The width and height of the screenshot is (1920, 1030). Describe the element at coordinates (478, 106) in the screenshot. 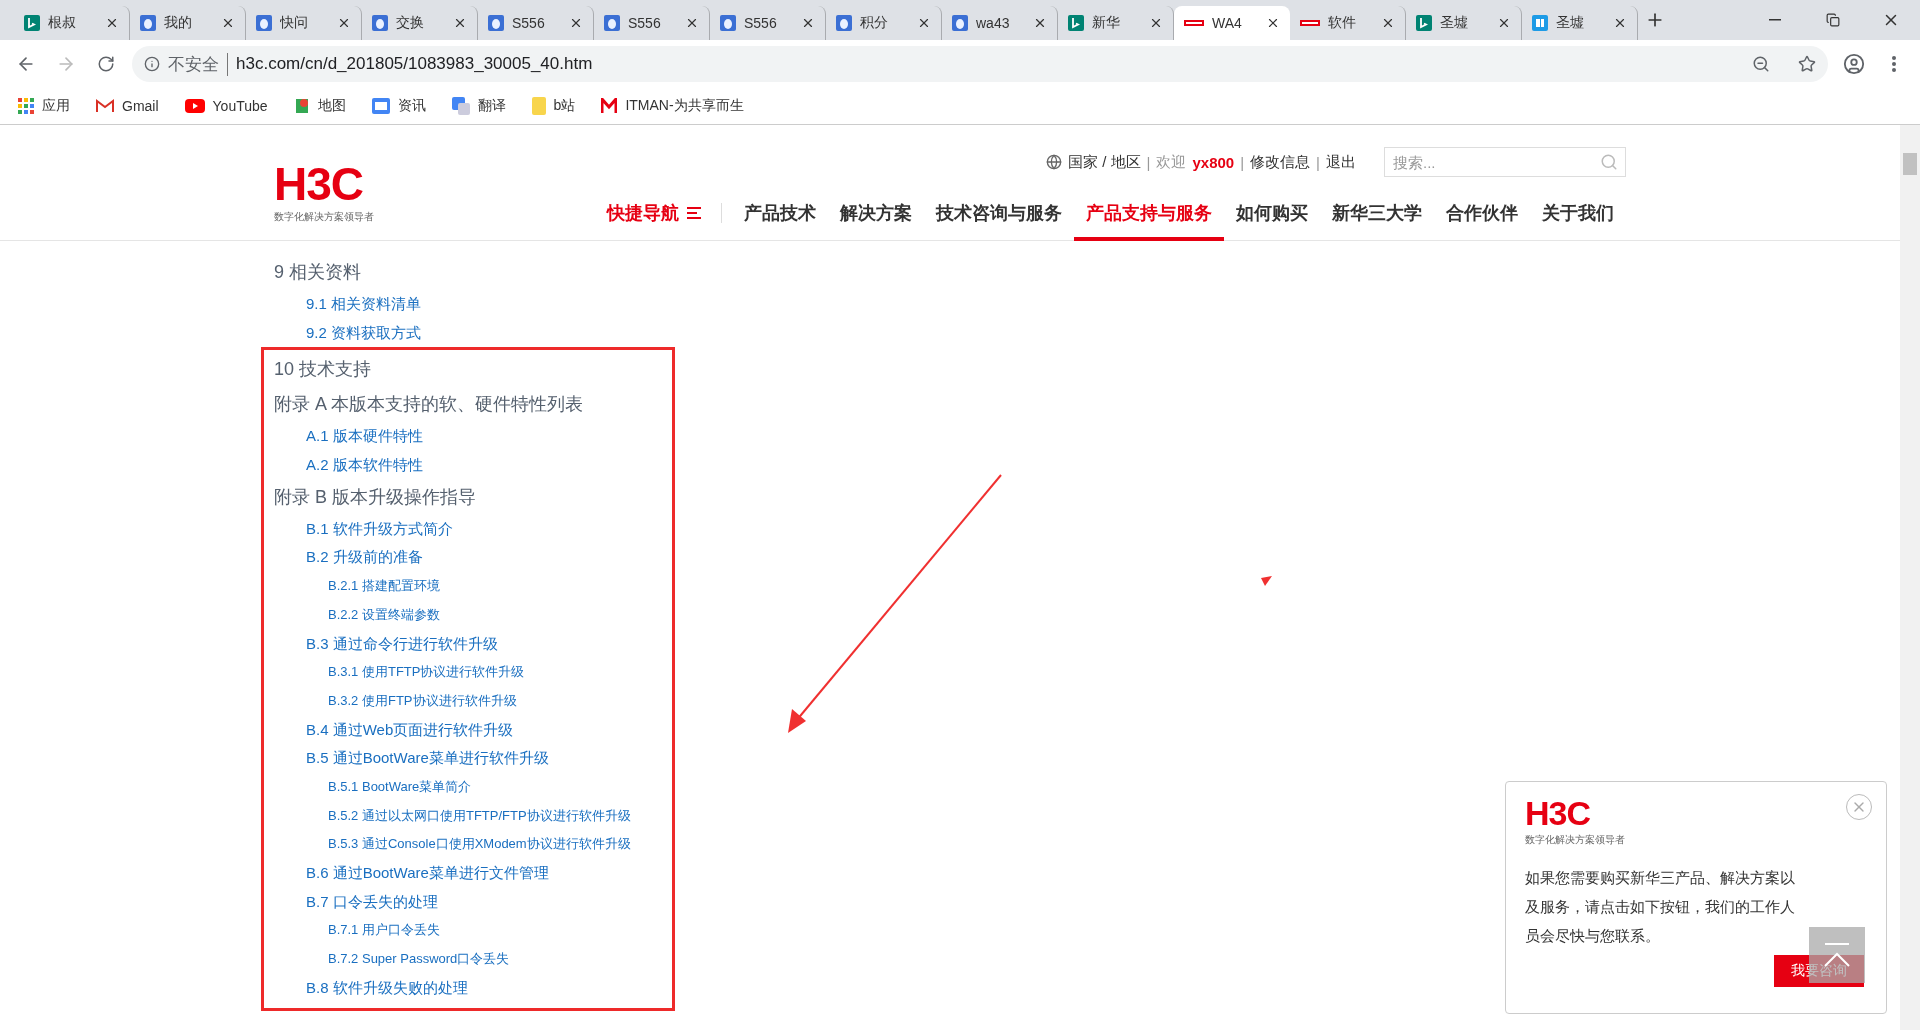

I see `bookmark-link: 翻译` at that location.